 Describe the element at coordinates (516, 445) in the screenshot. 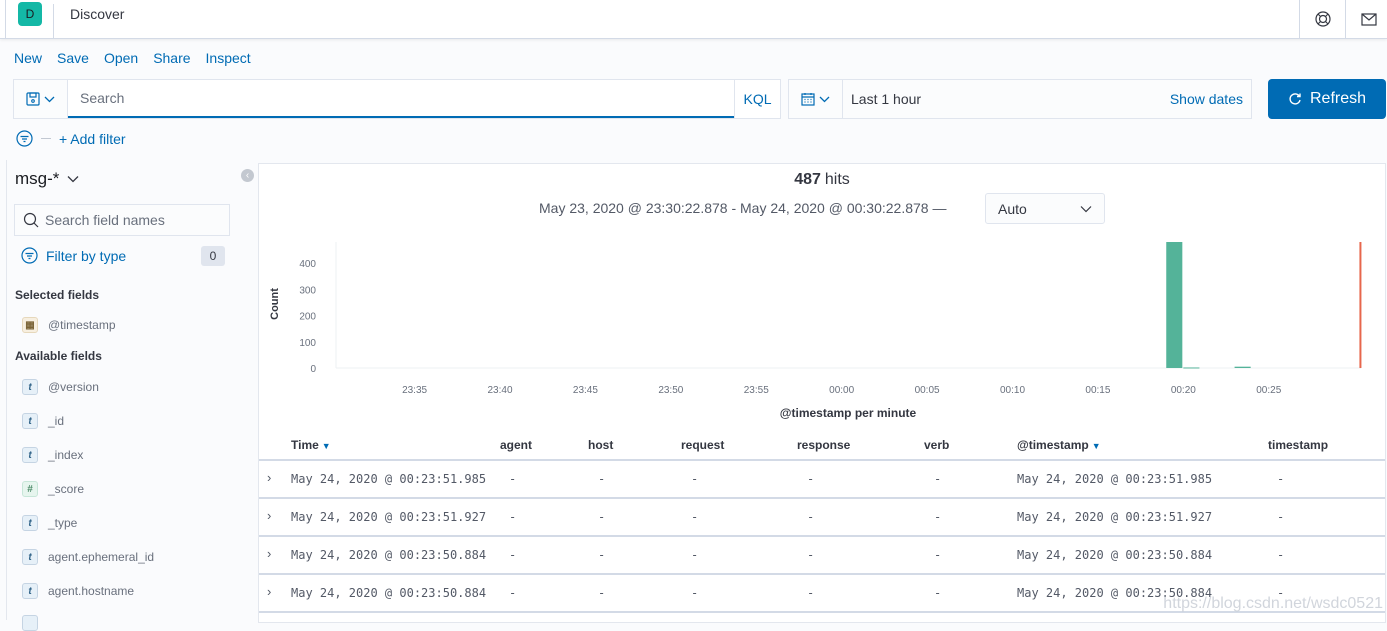

I see `column-header-agent: agent` at that location.